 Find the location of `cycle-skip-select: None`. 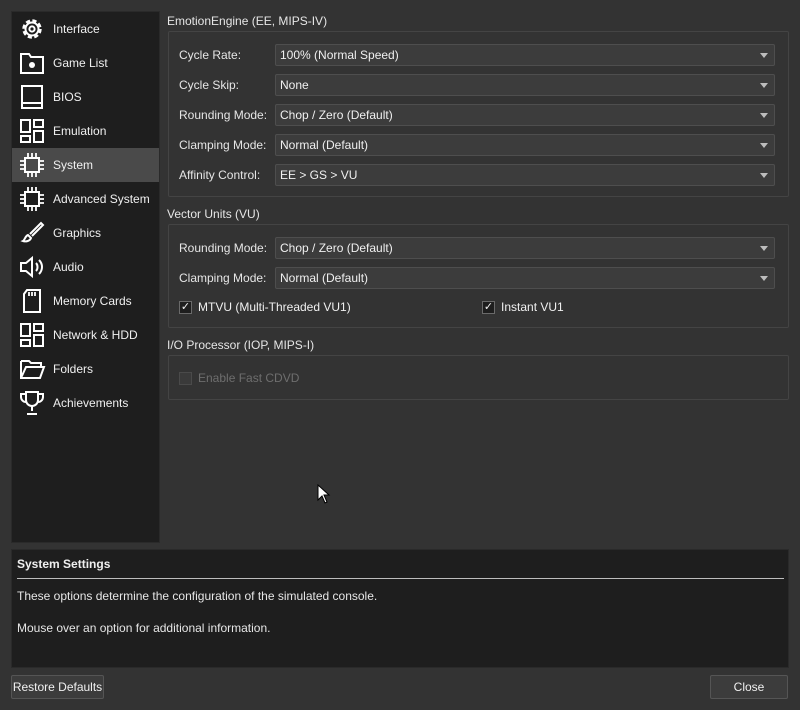

cycle-skip-select: None is located at coordinates (525, 85).